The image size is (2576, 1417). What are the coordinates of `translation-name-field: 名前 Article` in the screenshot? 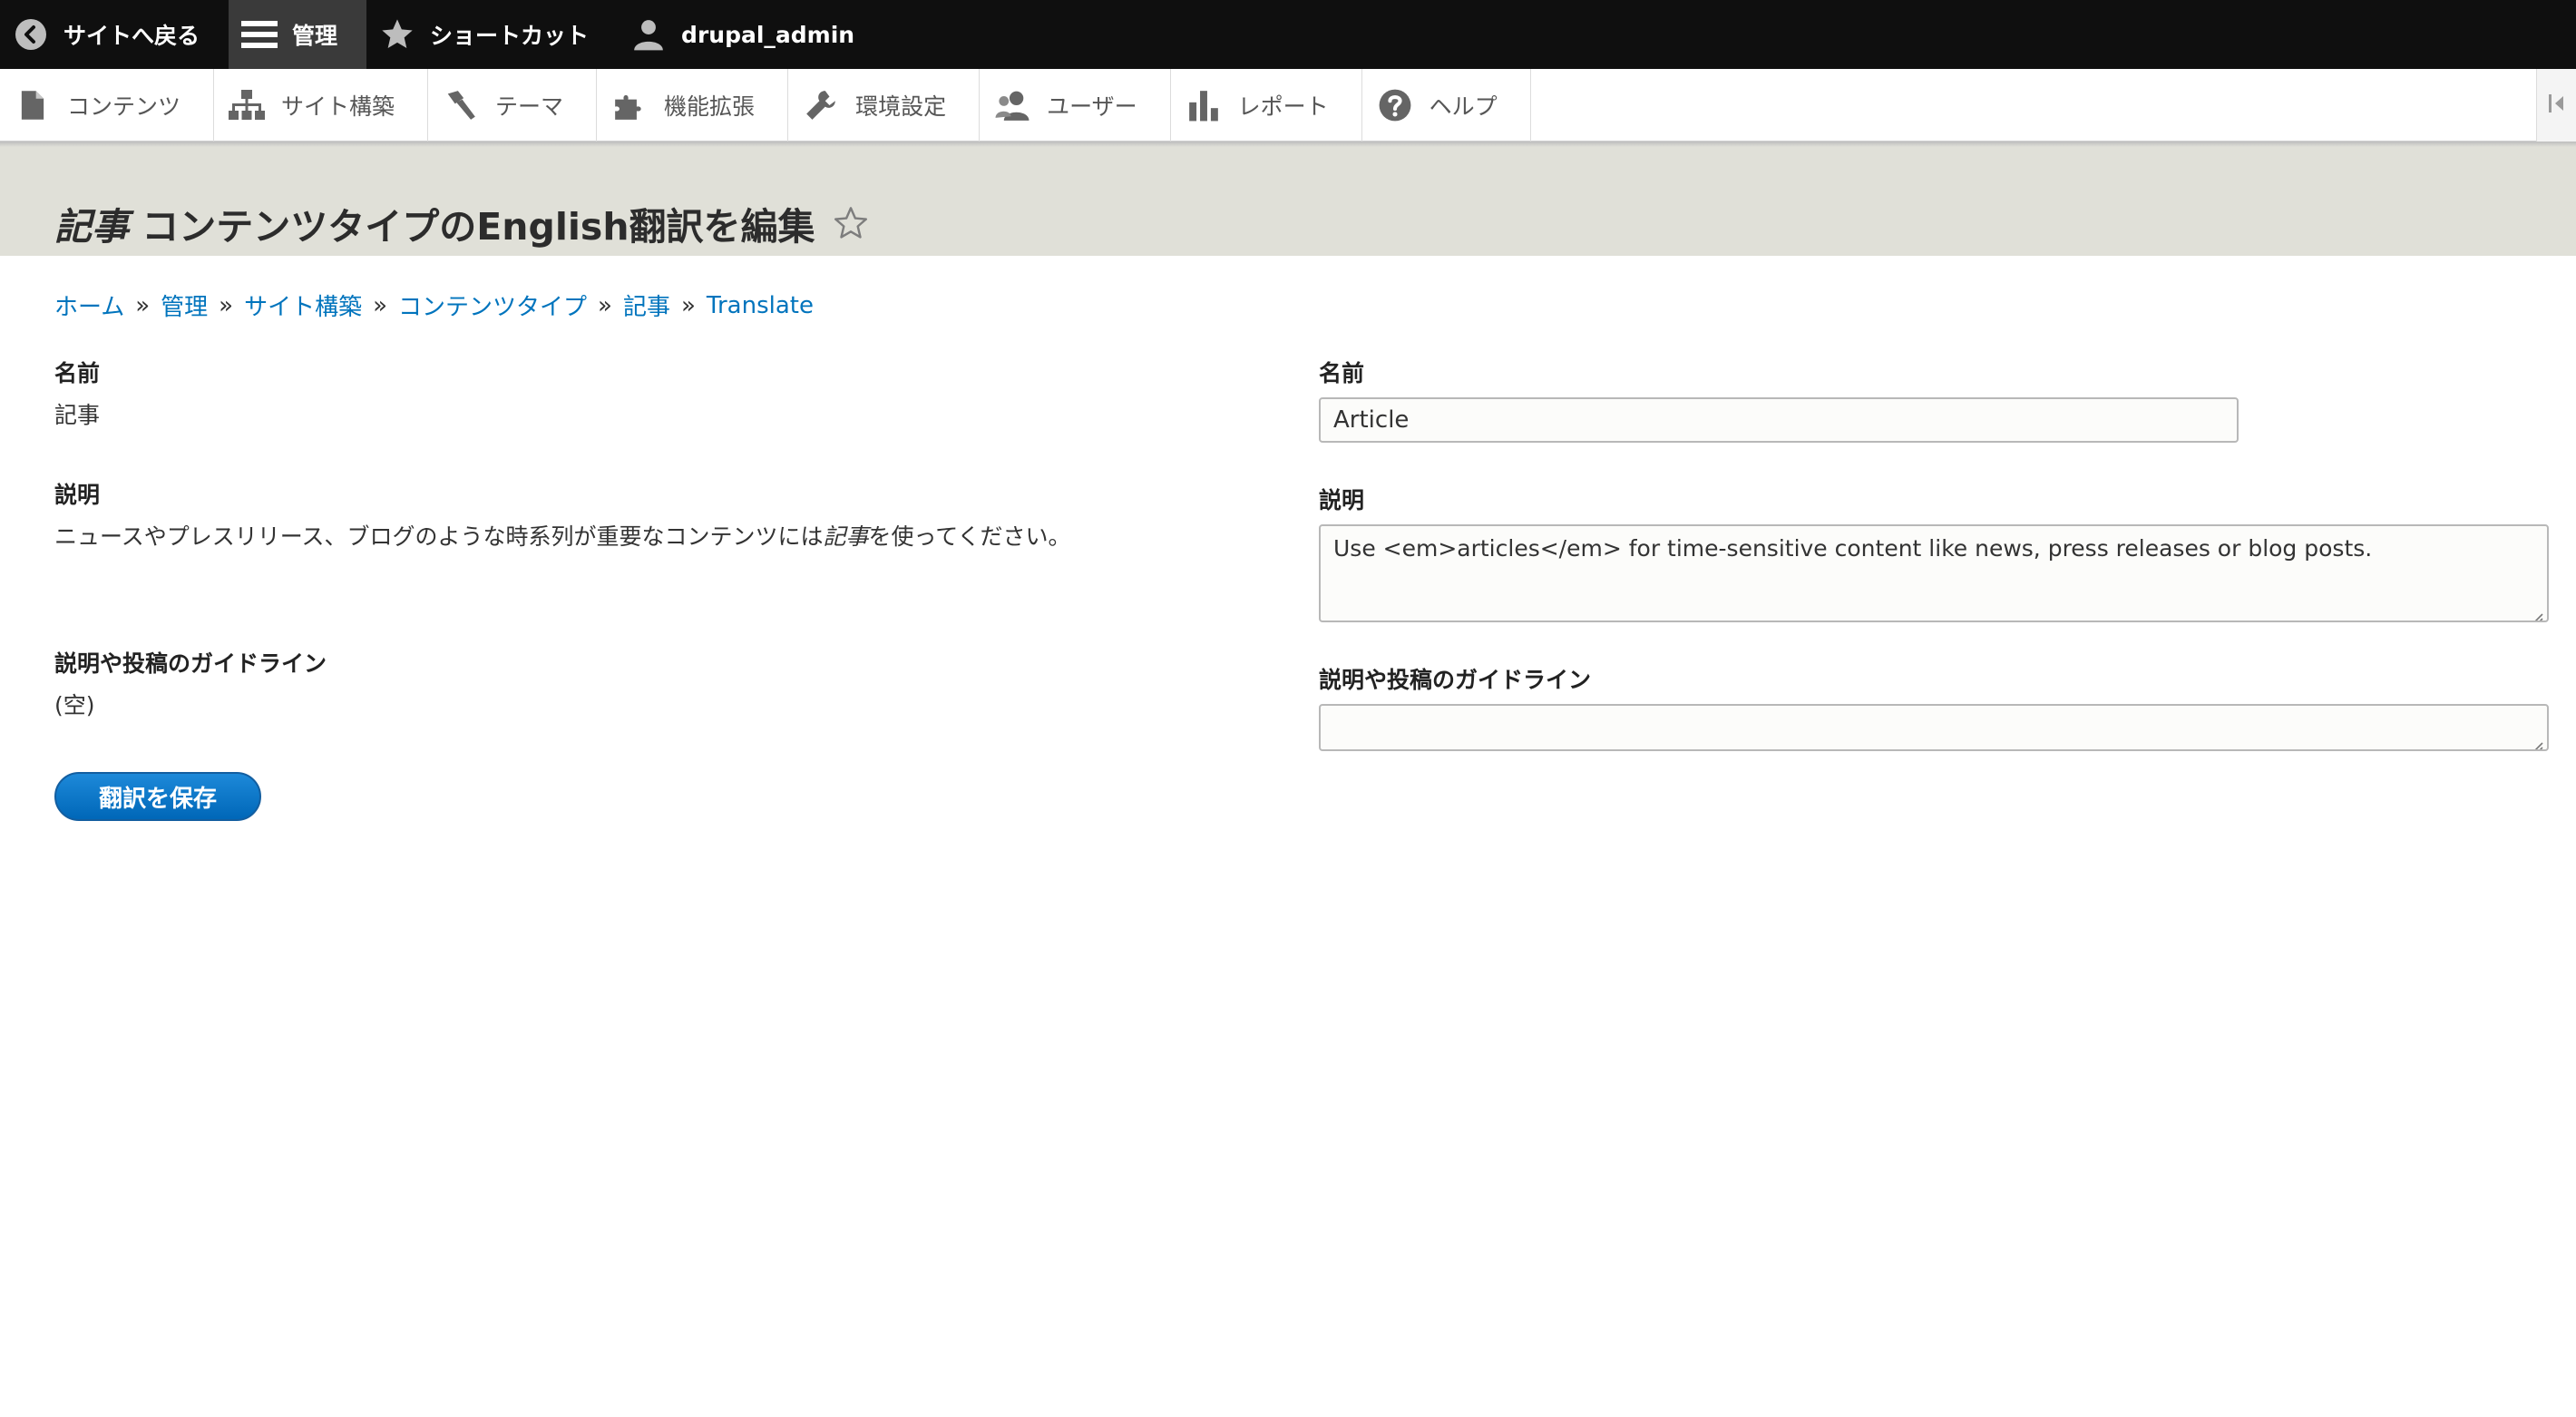 It's located at (1934, 399).